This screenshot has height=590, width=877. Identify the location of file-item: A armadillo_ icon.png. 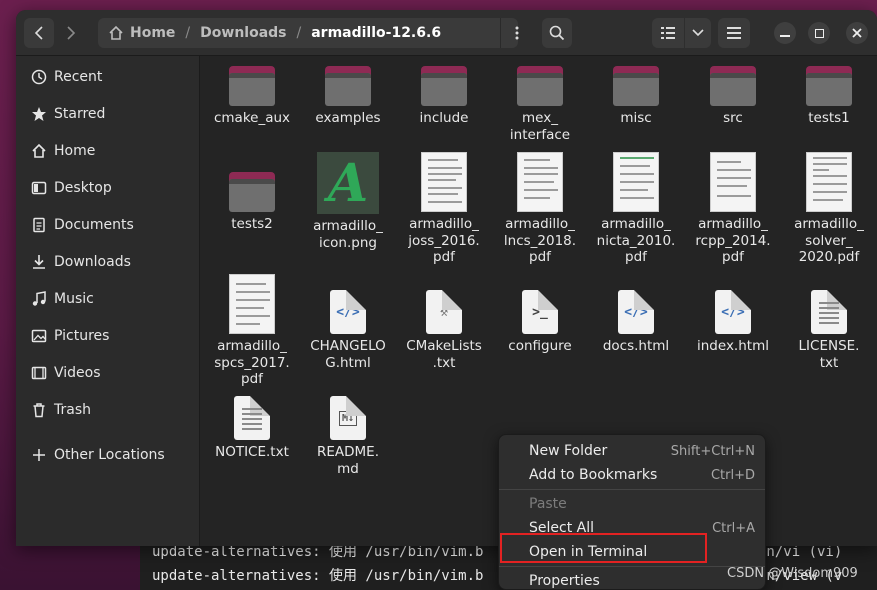
(348, 201).